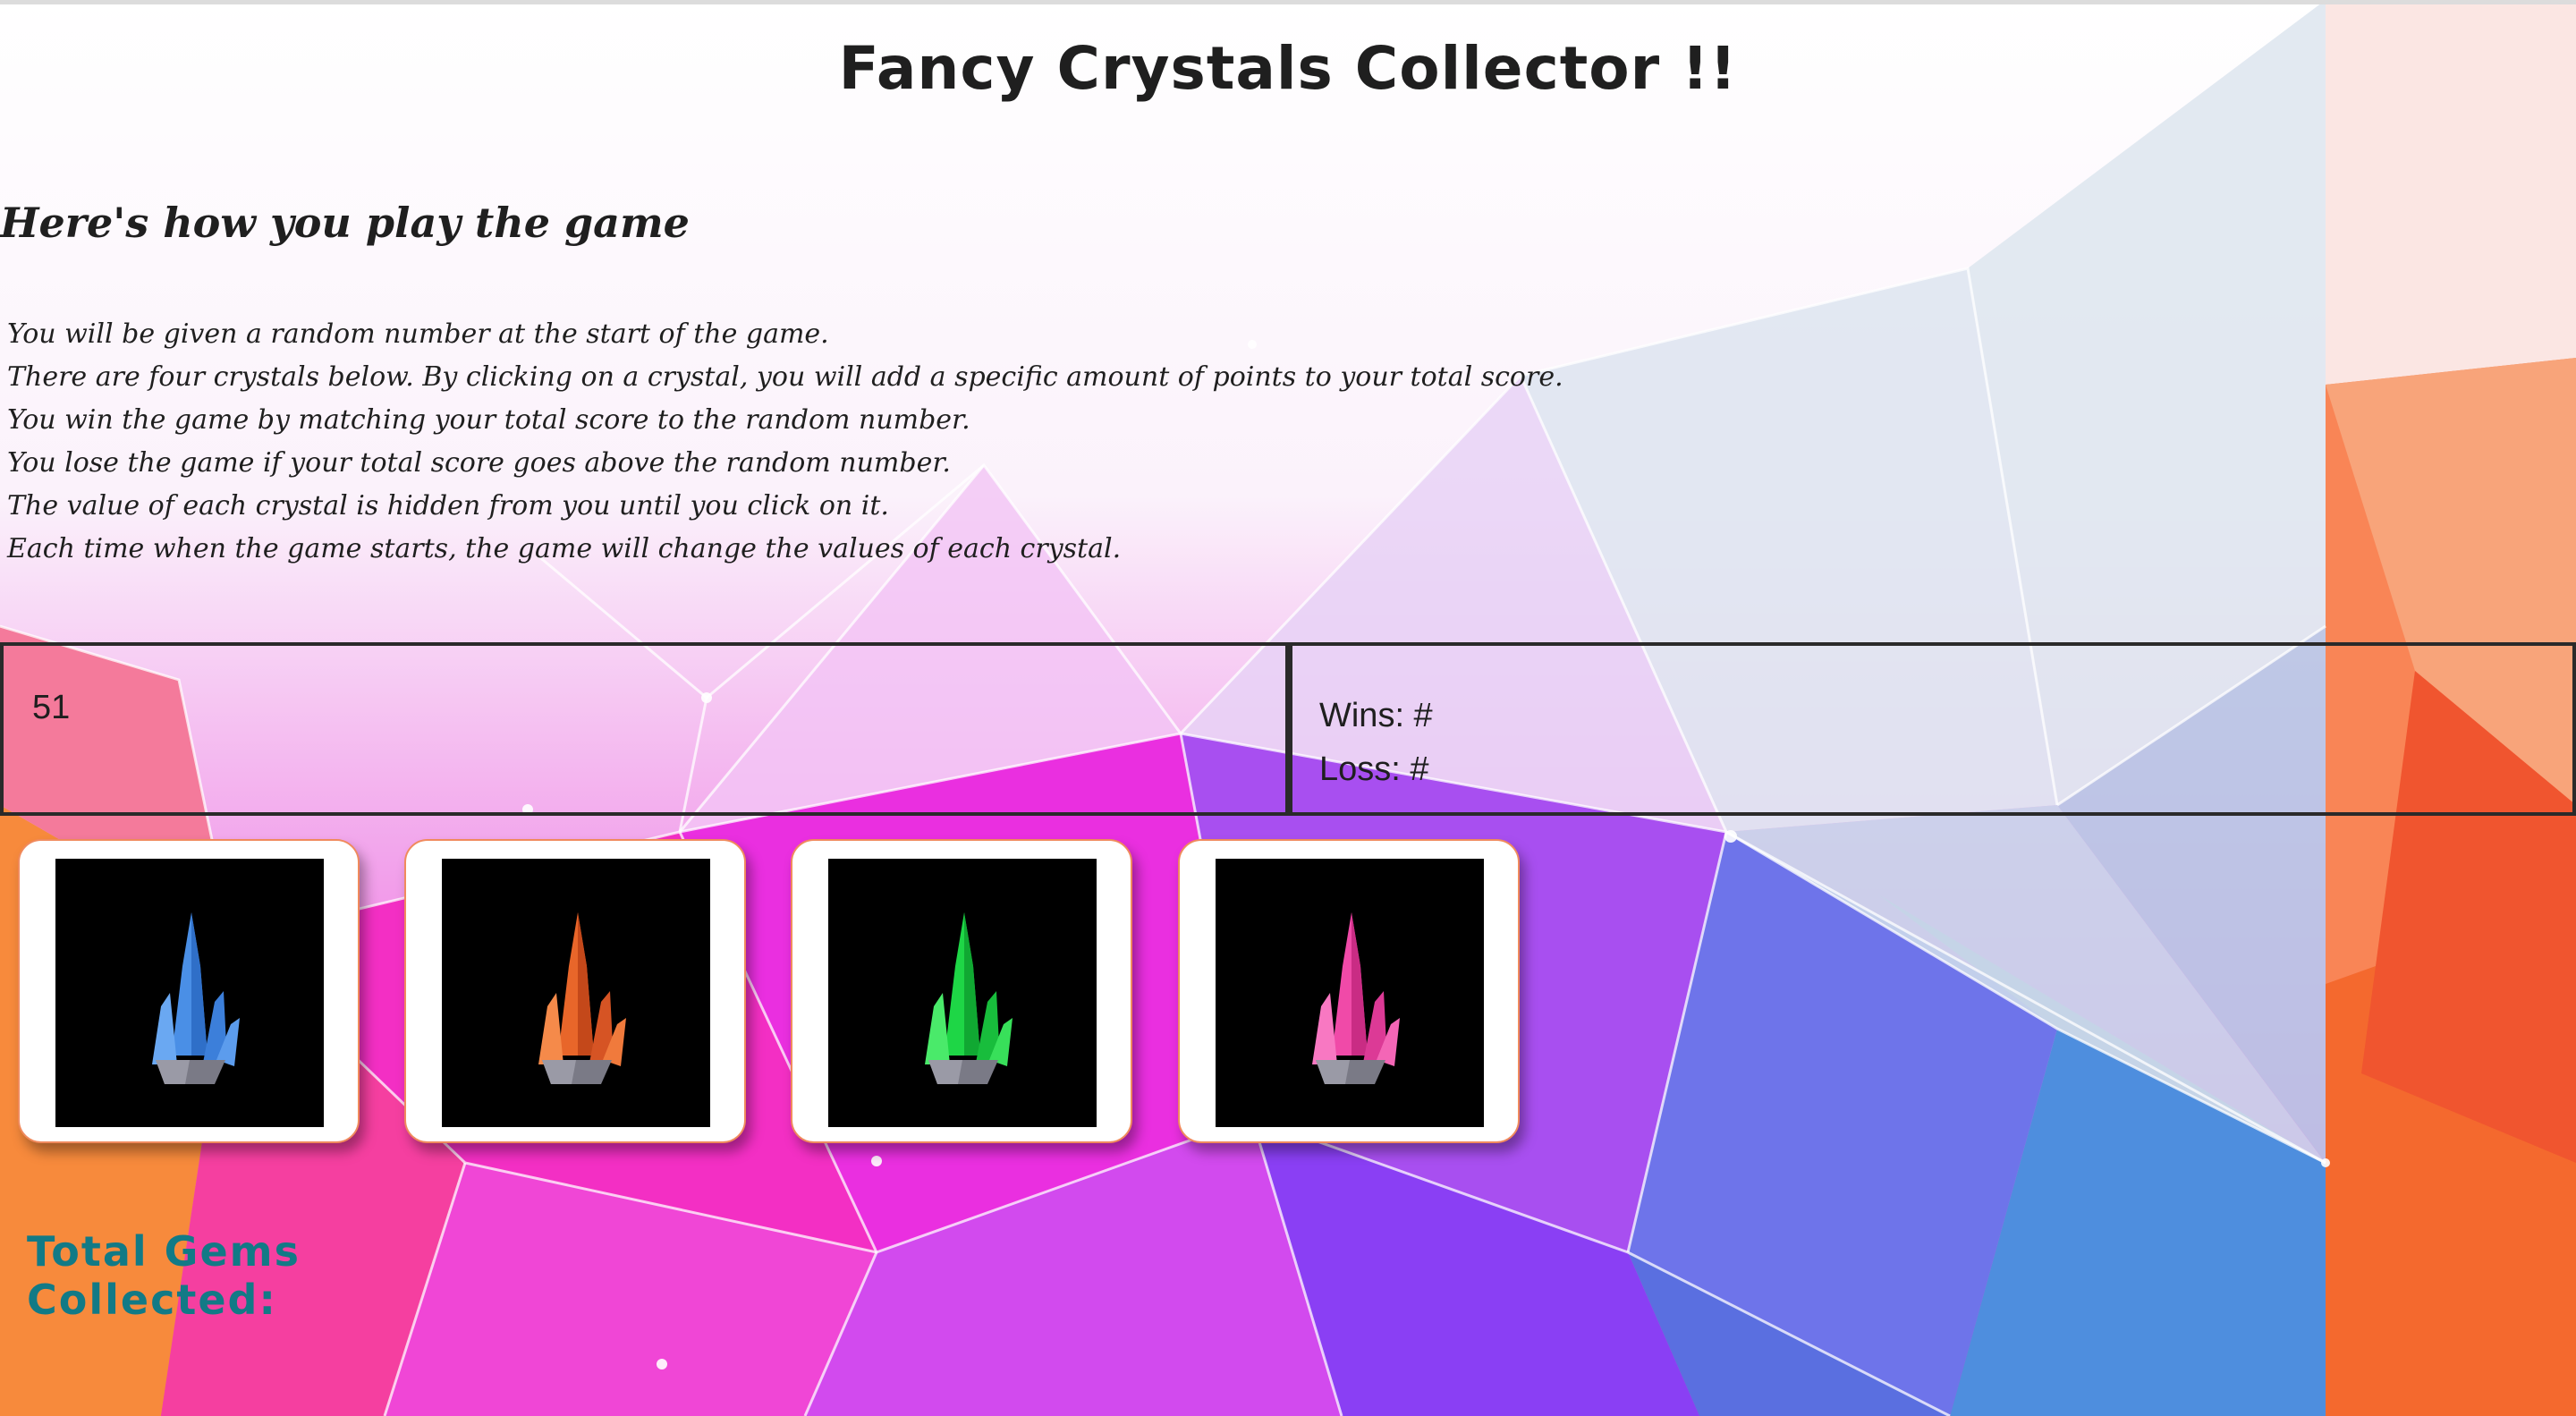 This screenshot has width=2576, height=1416. Describe the element at coordinates (1932, 729) in the screenshot. I see `stats-panel: Wins: # Loss: #` at that location.